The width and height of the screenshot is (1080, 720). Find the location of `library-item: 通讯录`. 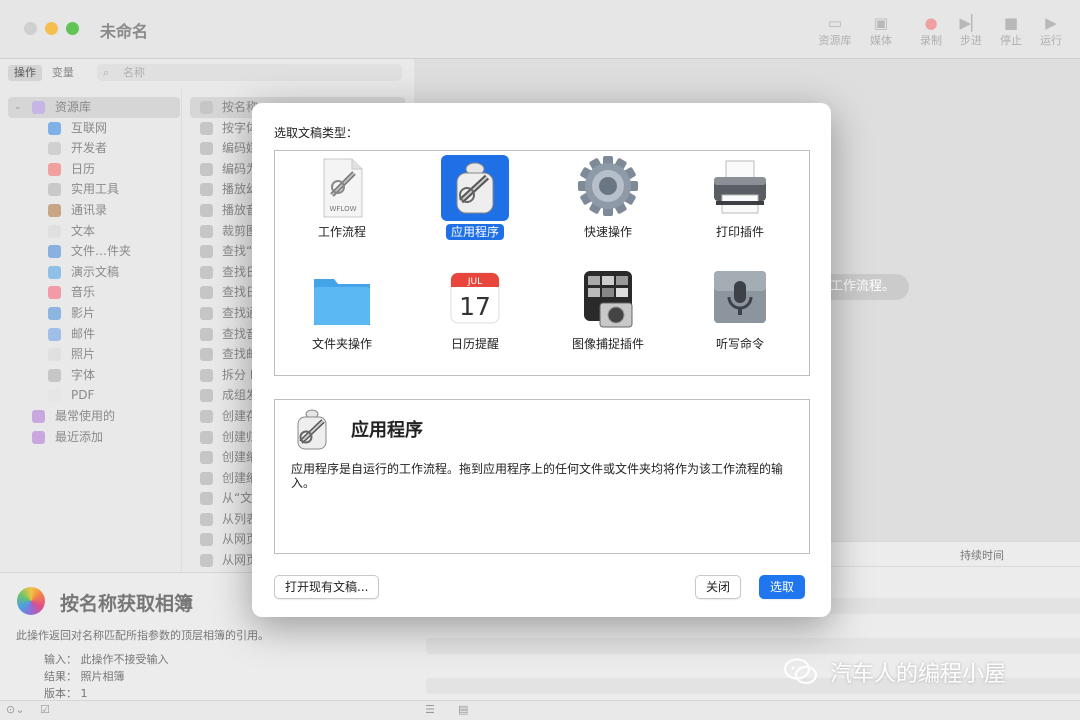

library-item: 通讯录 is located at coordinates (94, 210).